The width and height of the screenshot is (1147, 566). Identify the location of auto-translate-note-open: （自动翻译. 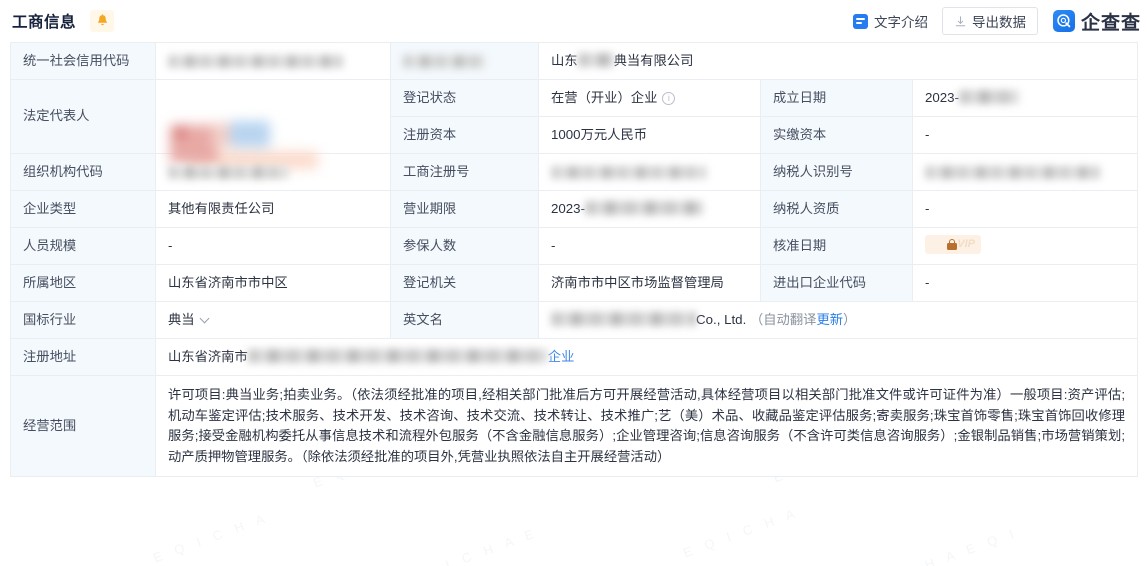
(783, 319).